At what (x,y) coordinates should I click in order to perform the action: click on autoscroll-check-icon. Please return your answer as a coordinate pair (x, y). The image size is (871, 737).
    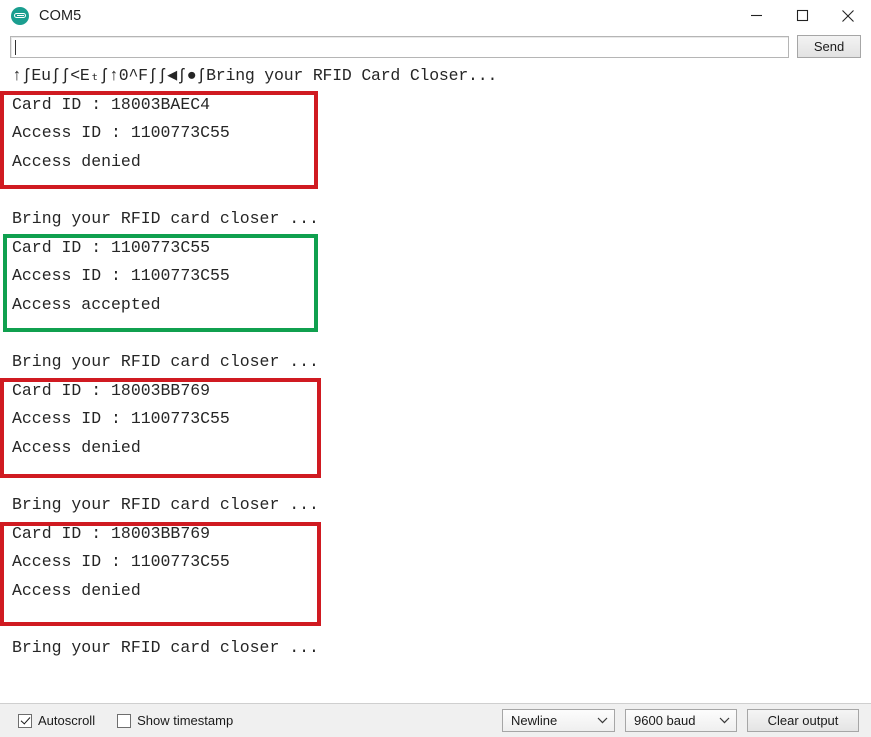
    Looking at the image, I should click on (25, 720).